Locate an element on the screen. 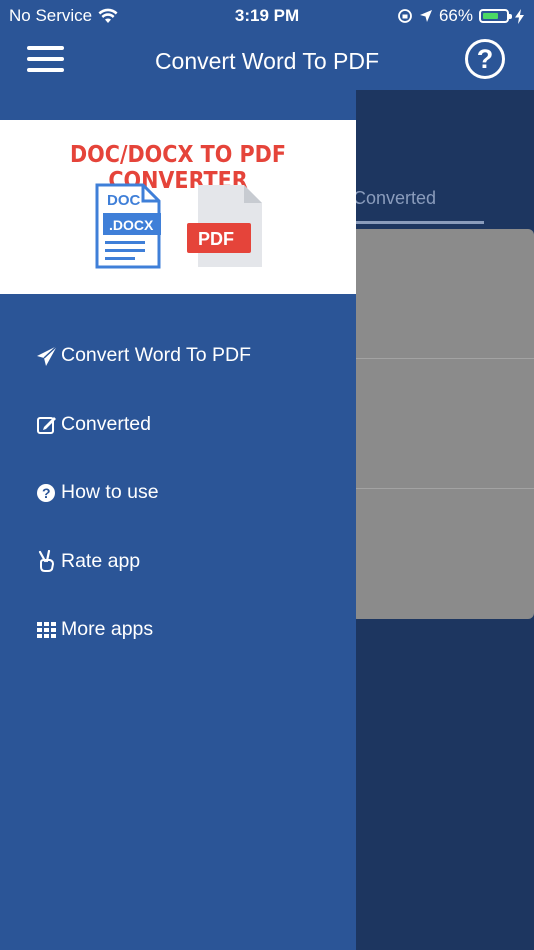 This screenshot has height=950, width=534. battery-percent: 66% is located at coordinates (455, 15).